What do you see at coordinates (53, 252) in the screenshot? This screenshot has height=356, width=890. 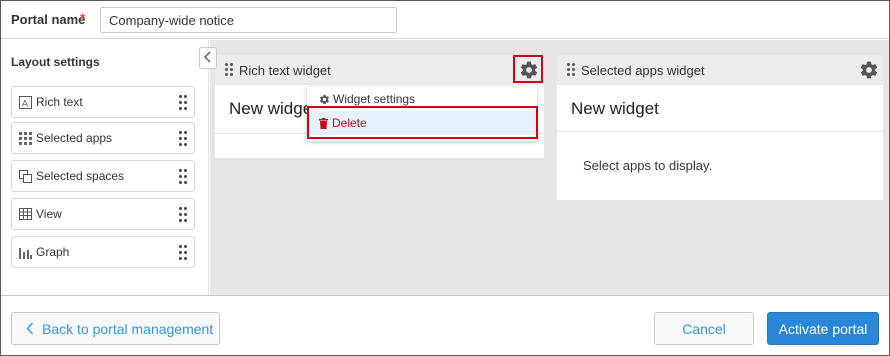 I see `layout-item-label: Graph` at bounding box center [53, 252].